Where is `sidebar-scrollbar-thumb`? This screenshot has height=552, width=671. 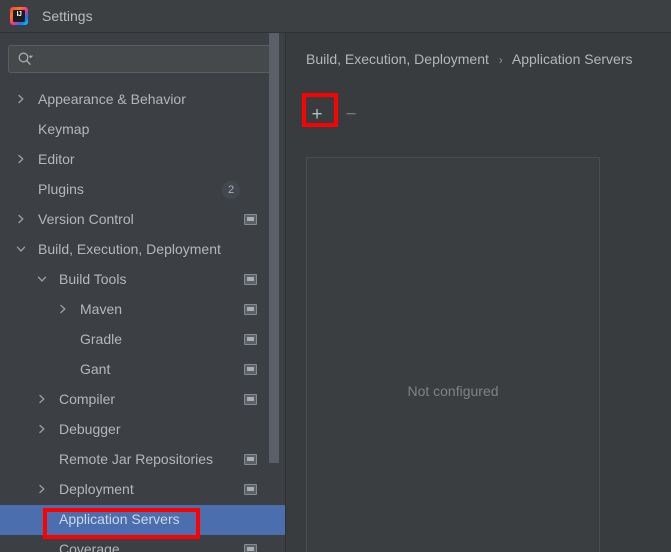
sidebar-scrollbar-thumb is located at coordinates (274, 248).